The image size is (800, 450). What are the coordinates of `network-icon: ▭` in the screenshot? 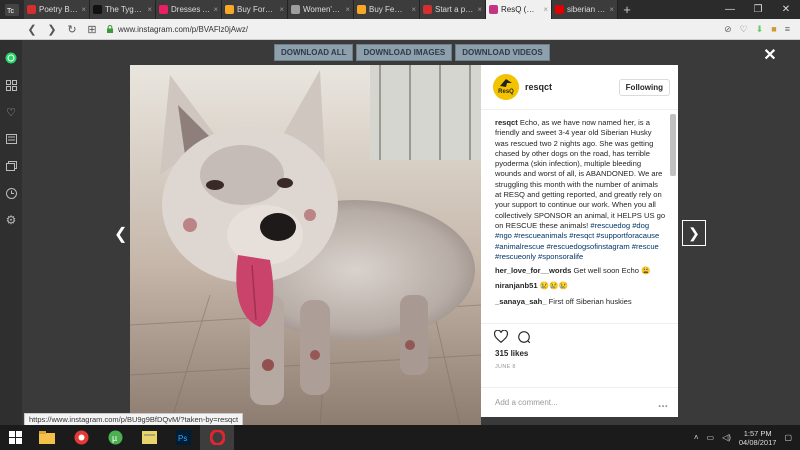 It's located at (711, 437).